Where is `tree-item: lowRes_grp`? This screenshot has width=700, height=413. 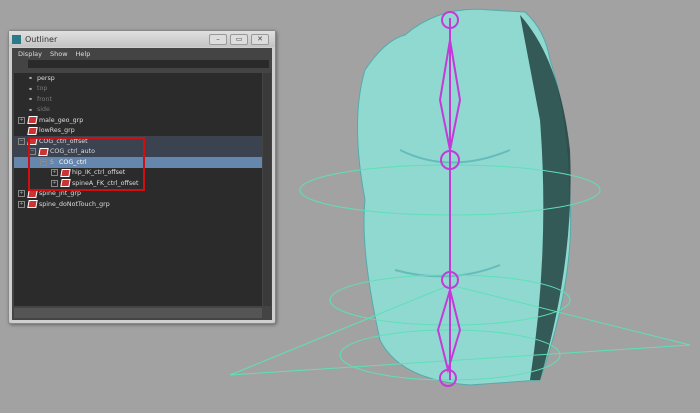 tree-item: lowRes_grp is located at coordinates (138, 131).